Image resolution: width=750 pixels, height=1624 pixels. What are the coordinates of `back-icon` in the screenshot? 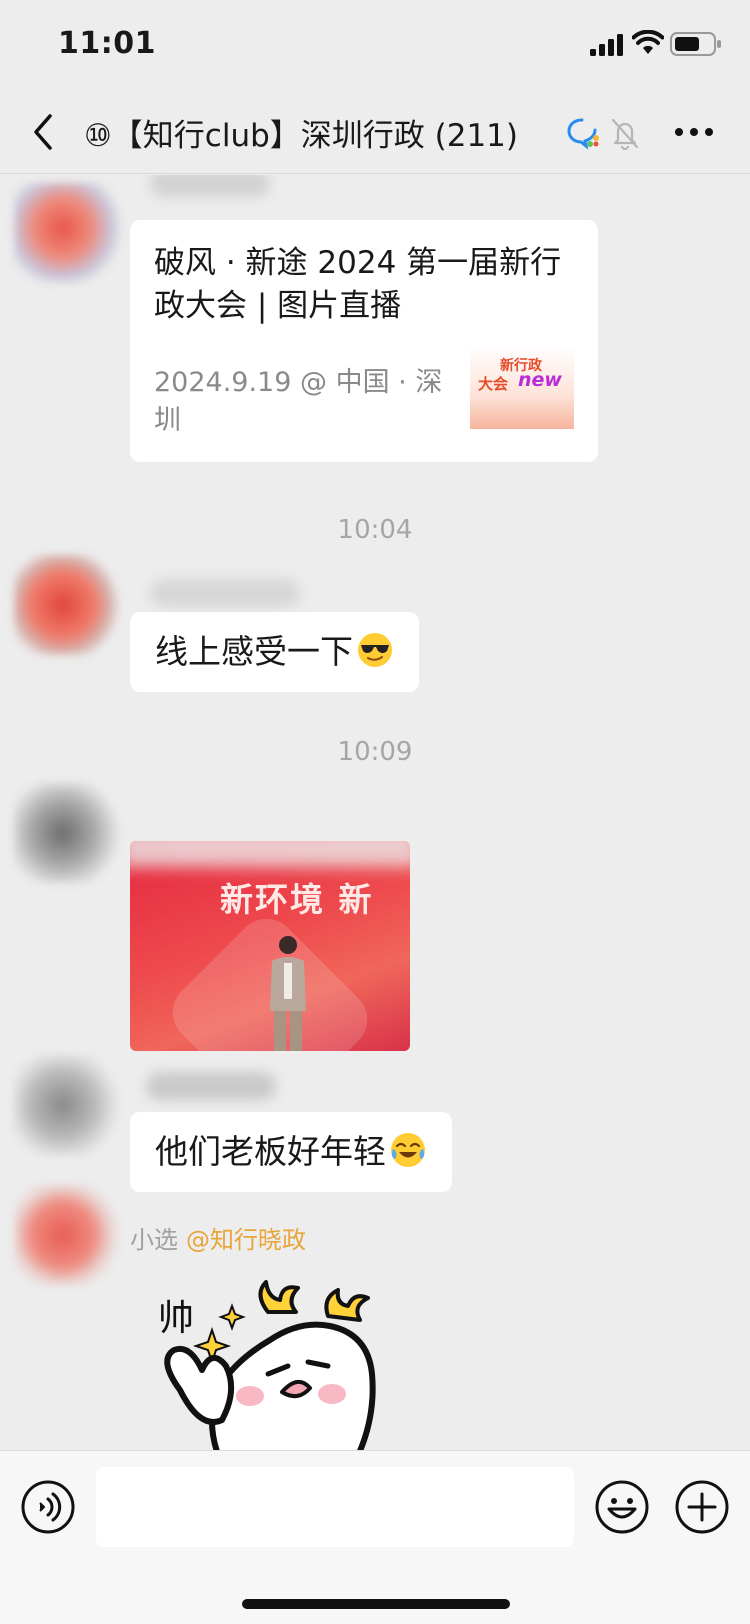 It's located at (43, 132).